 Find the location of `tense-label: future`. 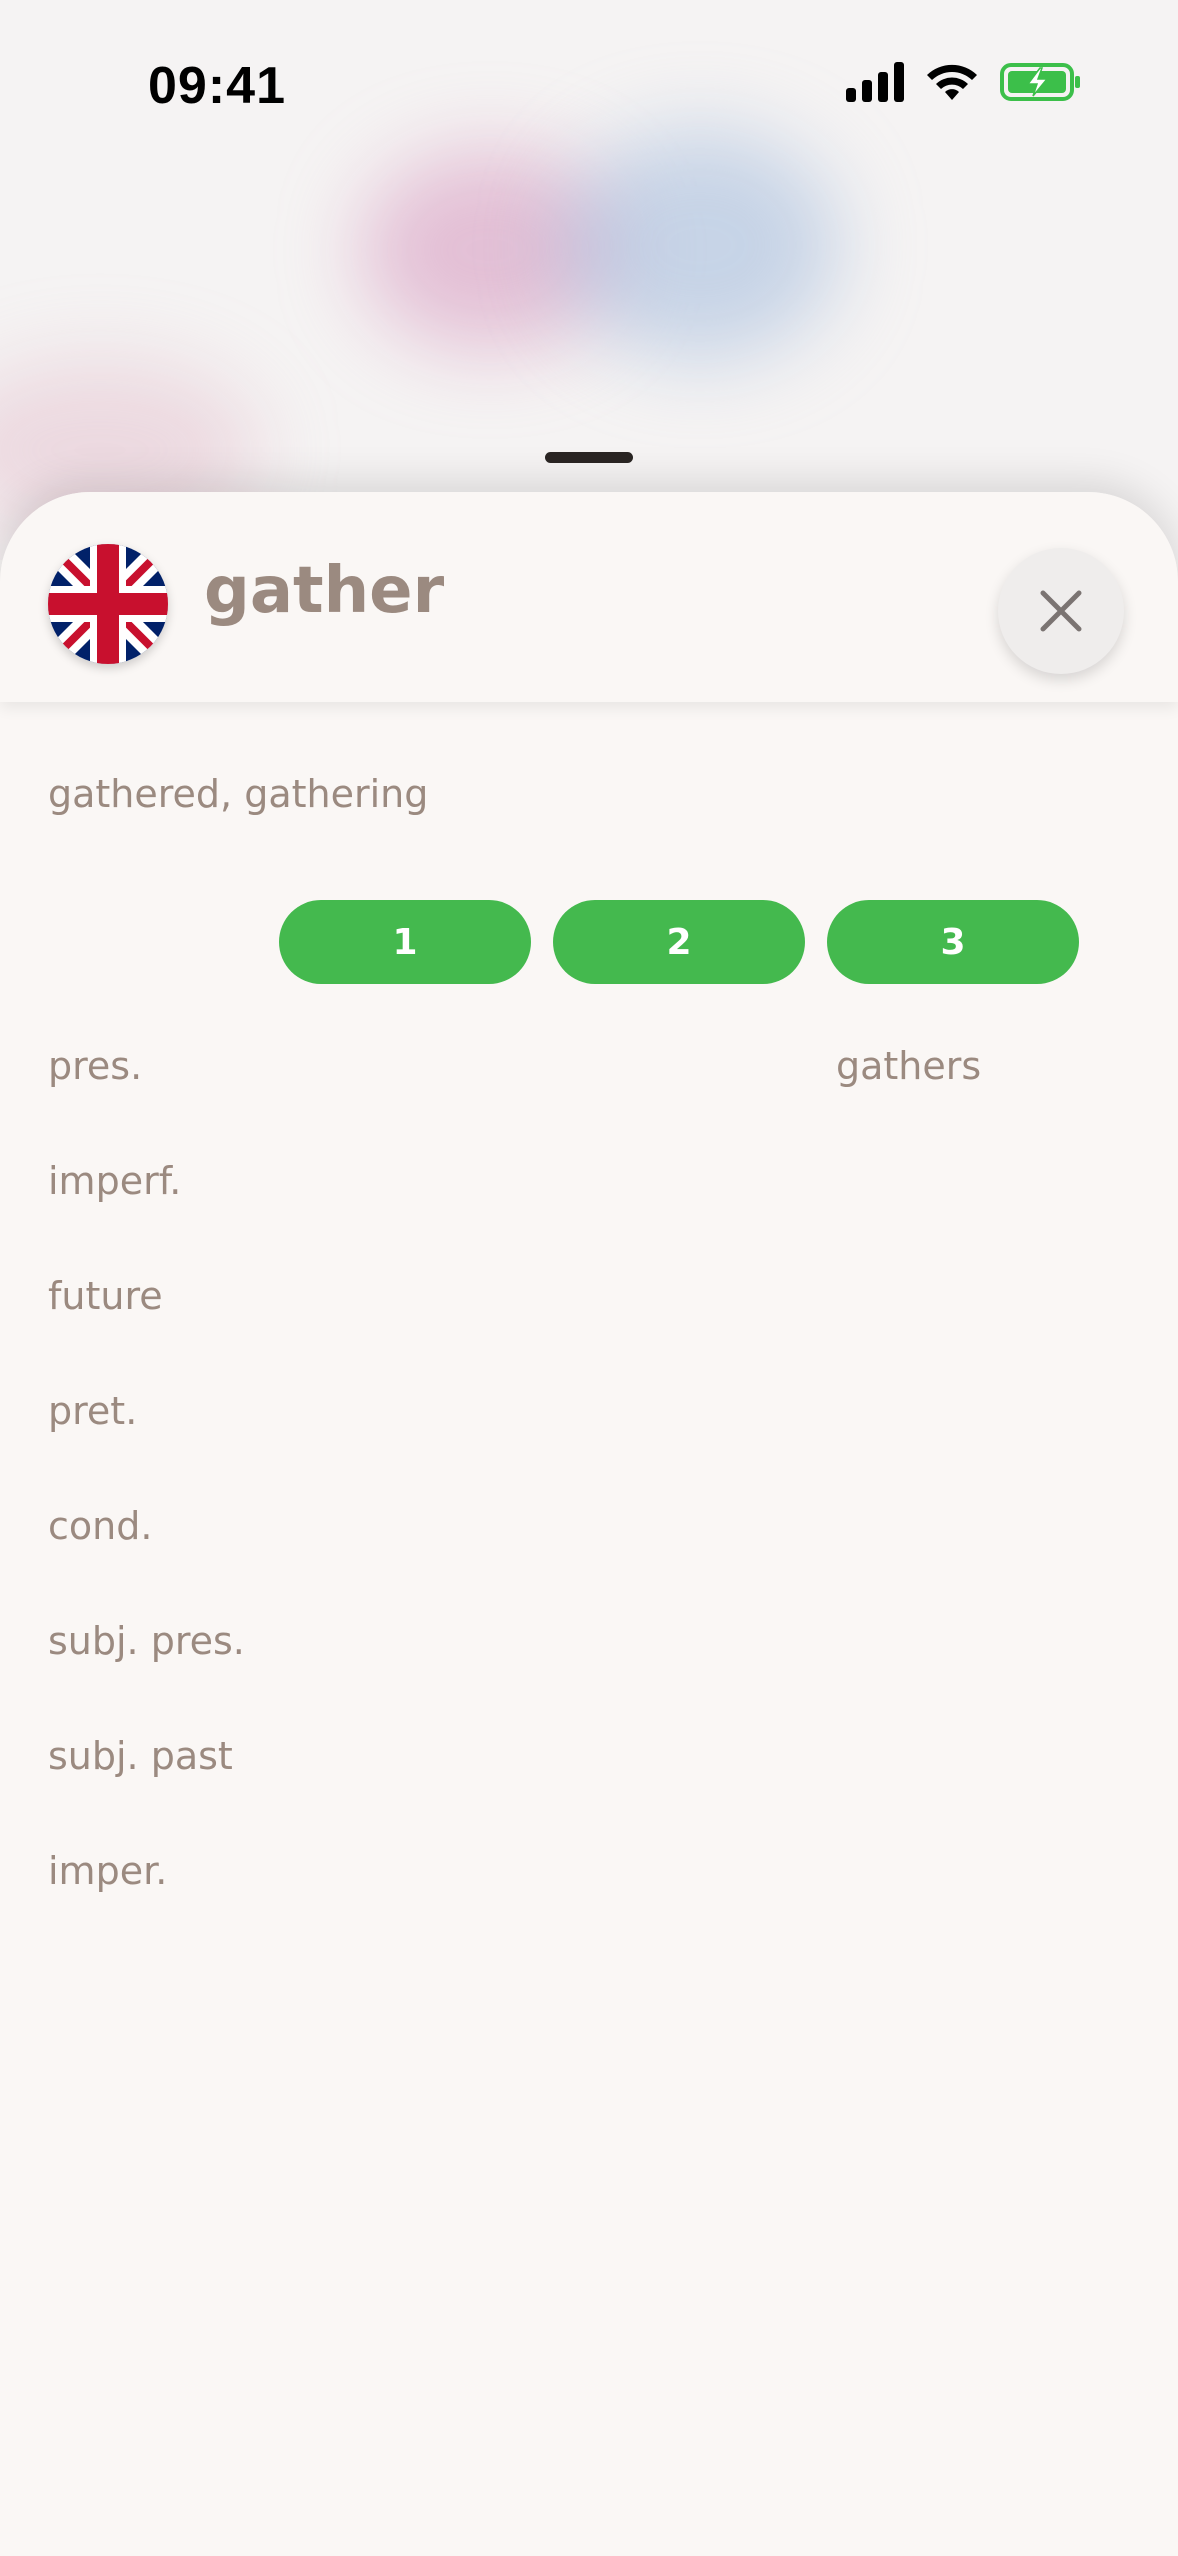

tense-label: future is located at coordinates (105, 1296).